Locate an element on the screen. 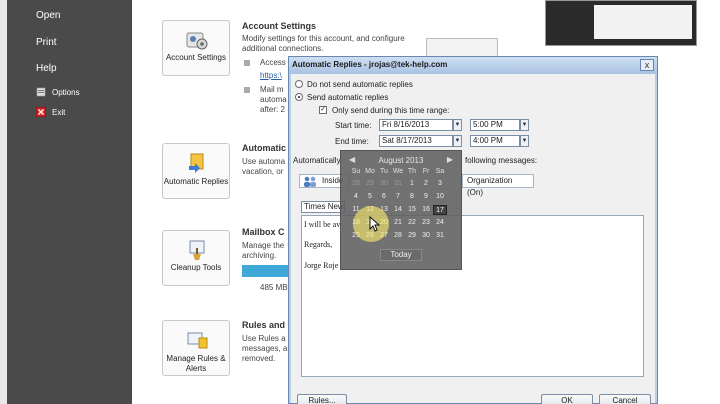 The width and height of the screenshot is (720, 404). send-auto-replies-radio is located at coordinates (299, 97).